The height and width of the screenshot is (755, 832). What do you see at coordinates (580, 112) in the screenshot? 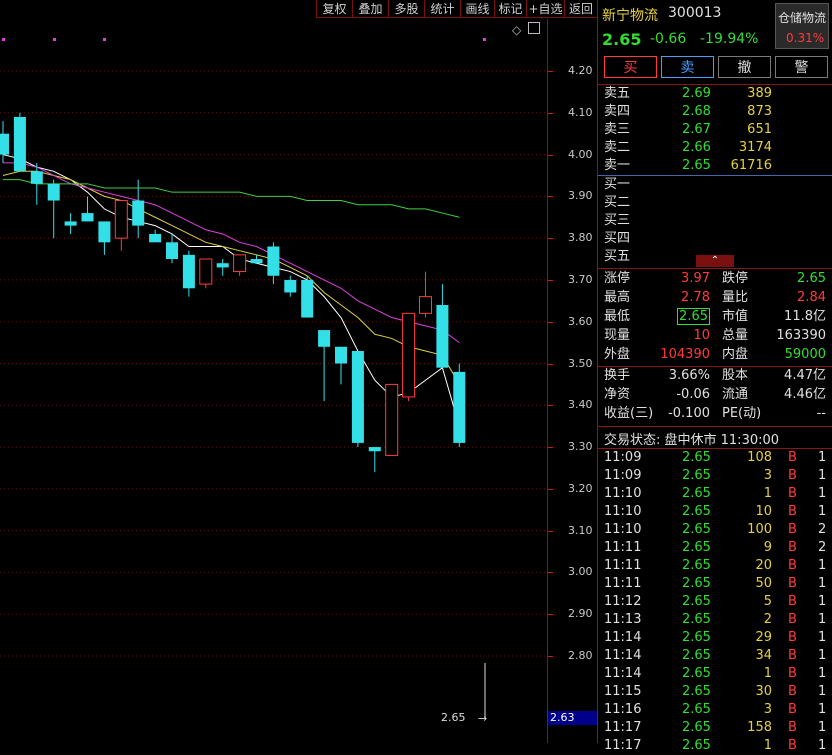
I see `axis-label: 4.10` at bounding box center [580, 112].